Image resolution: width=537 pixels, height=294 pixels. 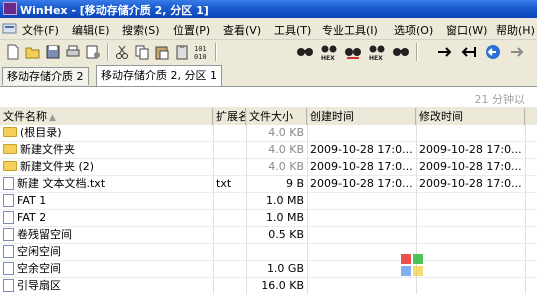 What do you see at coordinates (470, 116) in the screenshot?
I see `column-header-modified: 修改时间` at bounding box center [470, 116].